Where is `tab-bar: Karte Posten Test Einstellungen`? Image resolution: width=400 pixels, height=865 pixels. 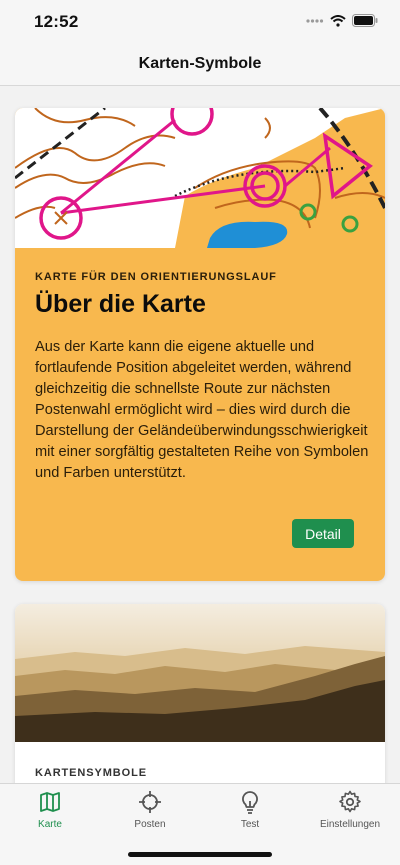
tab-bar: Karte Posten Test Einstellungen is located at coordinates (200, 824).